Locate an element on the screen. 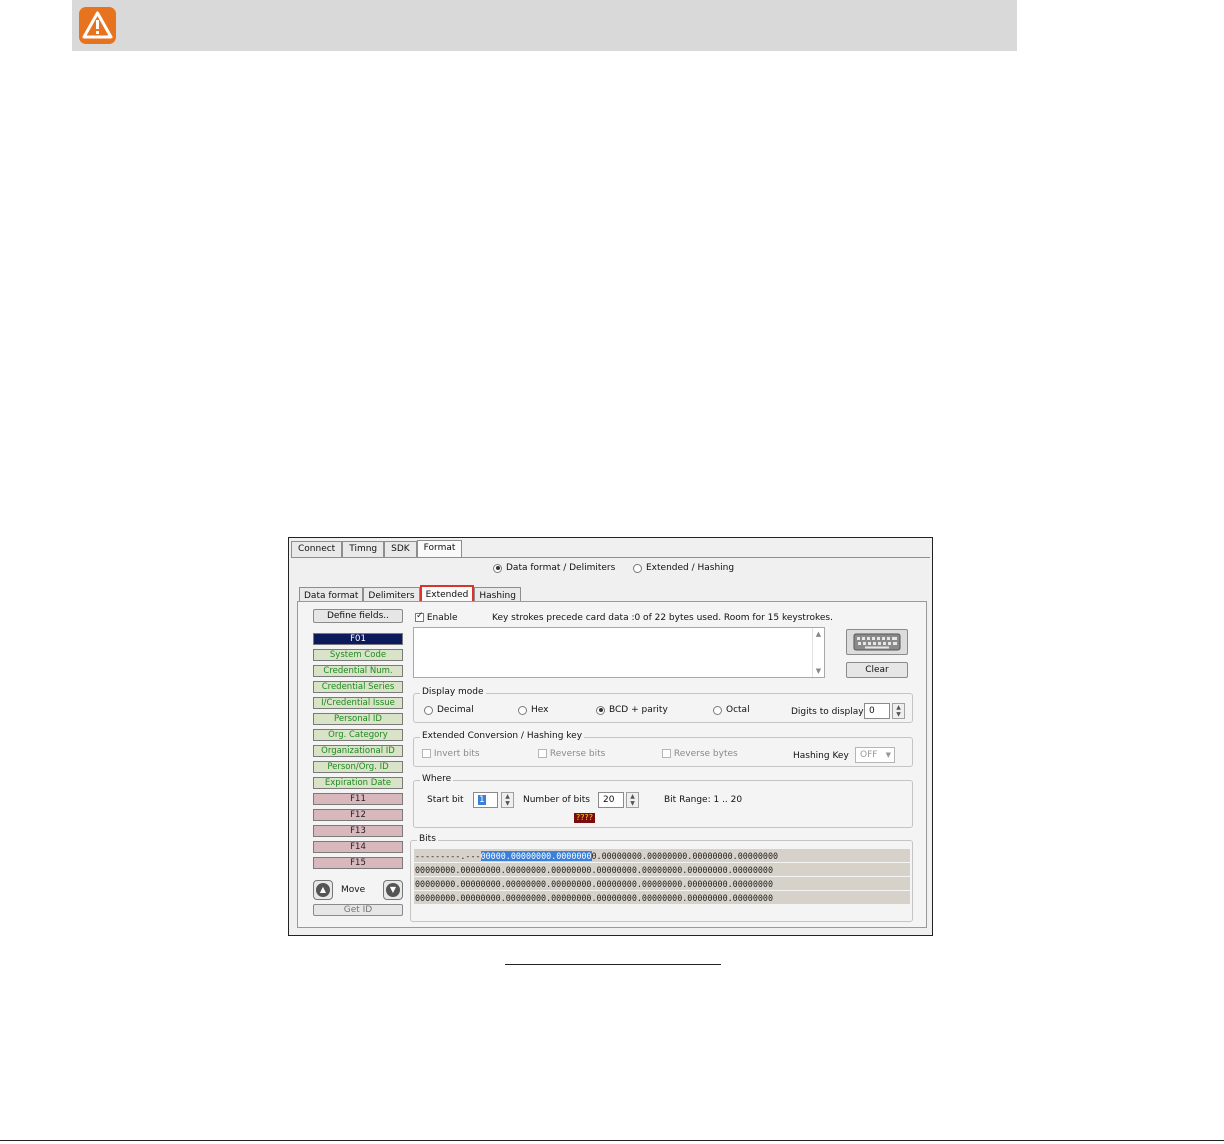  where-title: Where is located at coordinates (437, 779).